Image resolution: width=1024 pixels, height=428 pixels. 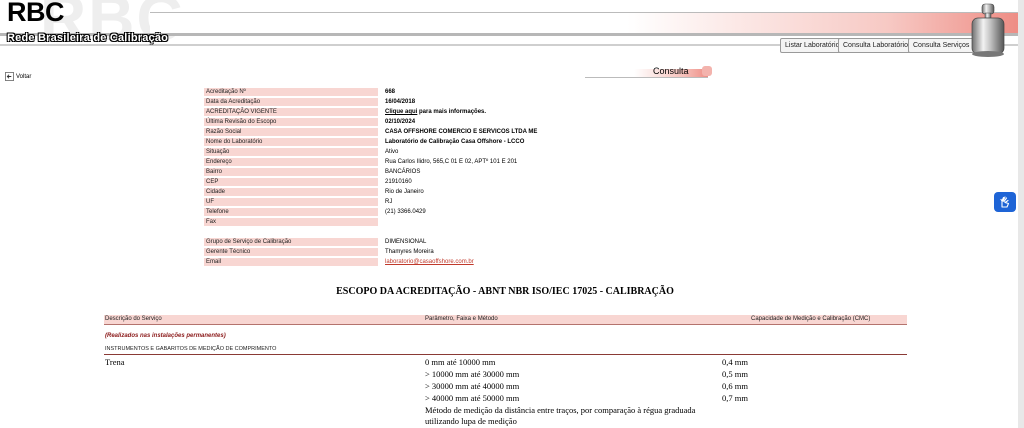 What do you see at coordinates (291, 212) in the screenshot?
I see `info-label: Telefone` at bounding box center [291, 212].